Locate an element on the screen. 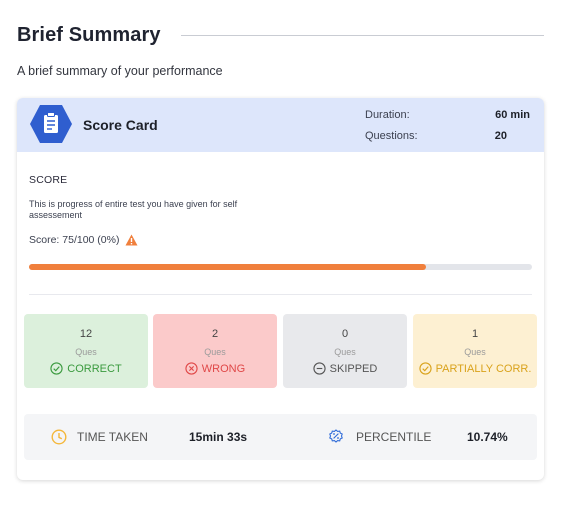 The height and width of the screenshot is (511, 562). score-progress-bar is located at coordinates (280, 267).